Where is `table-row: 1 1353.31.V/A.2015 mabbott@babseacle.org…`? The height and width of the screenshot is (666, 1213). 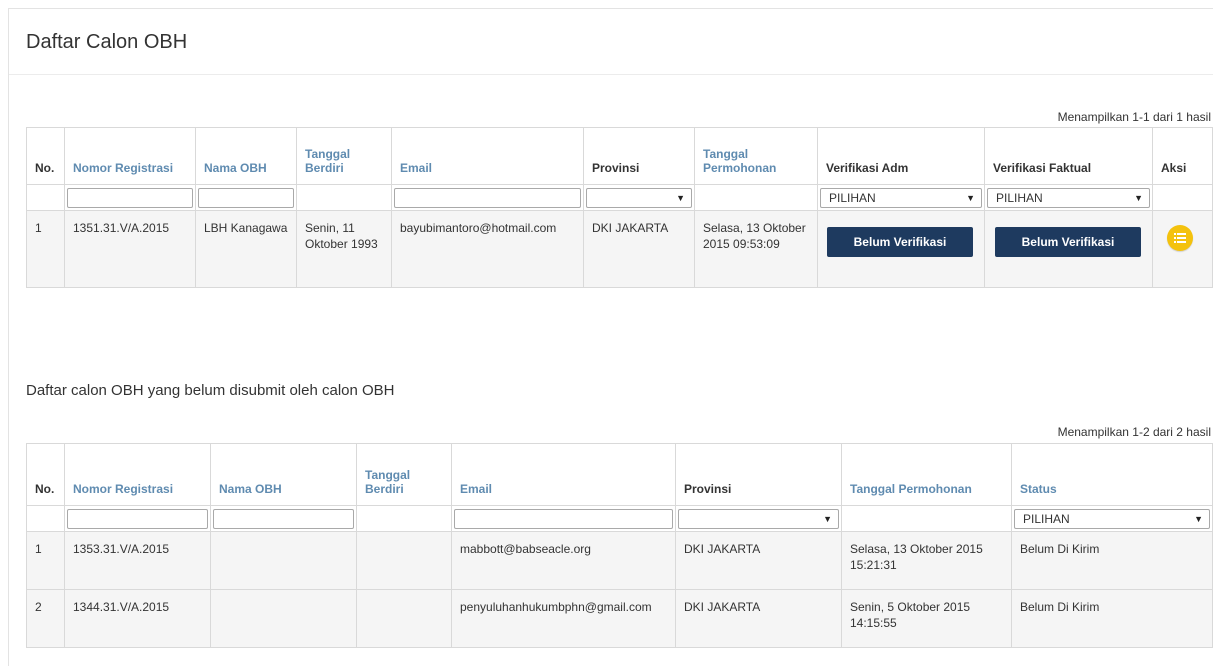 table-row: 1 1353.31.V/A.2015 mabbott@babseacle.org… is located at coordinates (619, 560).